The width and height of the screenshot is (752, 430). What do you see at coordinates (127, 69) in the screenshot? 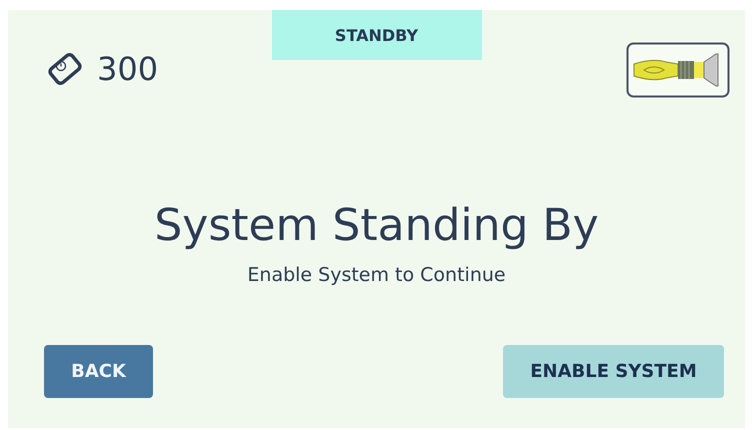
I see `counter-value: 300` at bounding box center [127, 69].